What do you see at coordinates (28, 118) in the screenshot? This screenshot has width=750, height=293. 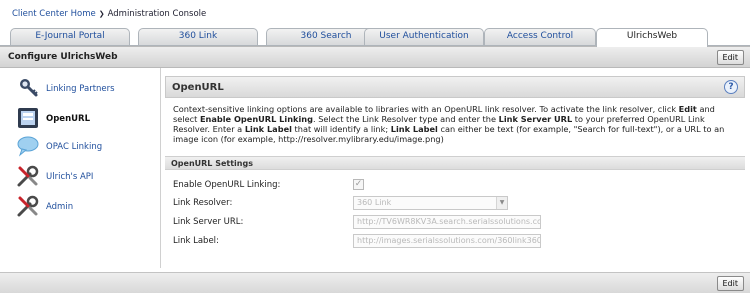 I see `openurl-icon` at bounding box center [28, 118].